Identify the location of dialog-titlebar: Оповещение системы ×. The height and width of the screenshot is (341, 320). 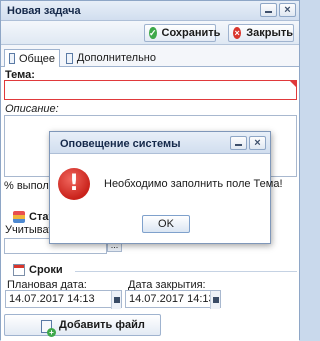
(160, 143).